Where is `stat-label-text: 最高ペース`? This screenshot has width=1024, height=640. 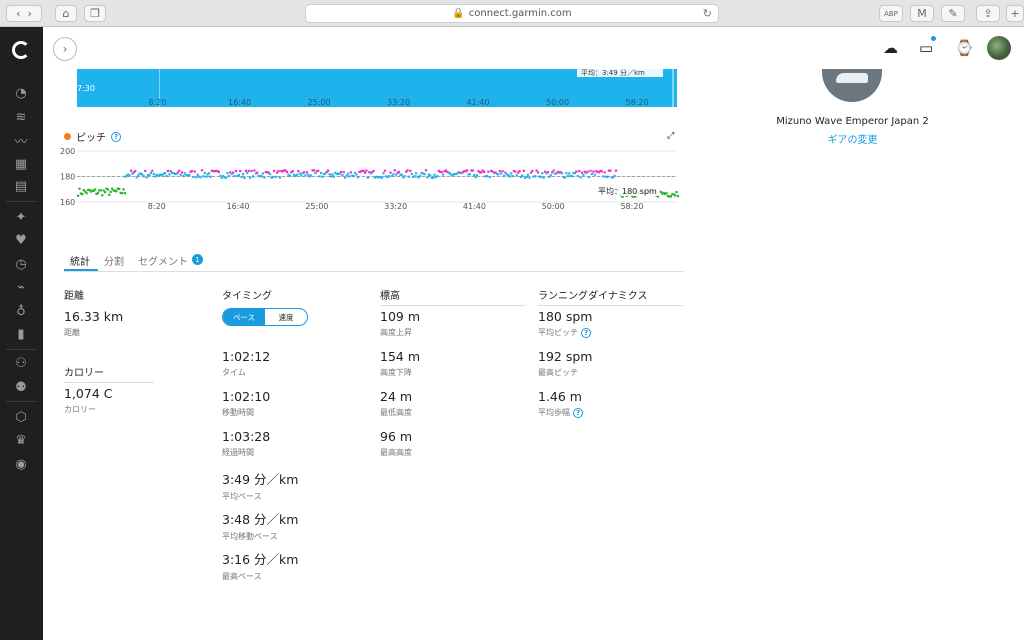 stat-label-text: 最高ペース is located at coordinates (242, 576).